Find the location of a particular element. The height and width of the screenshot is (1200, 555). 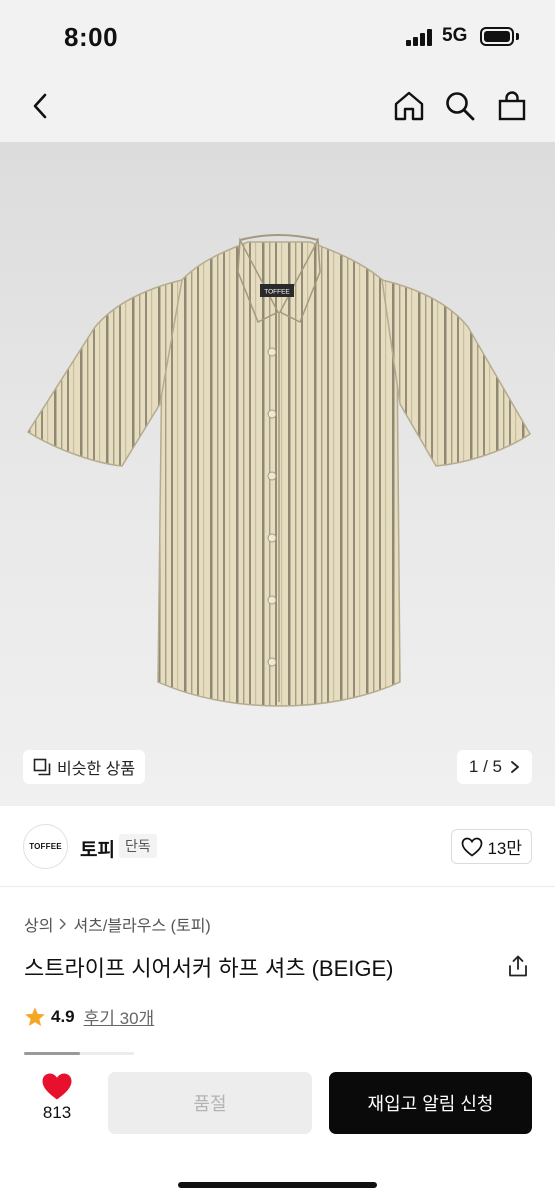

network-type: 5G is located at coordinates (455, 35).